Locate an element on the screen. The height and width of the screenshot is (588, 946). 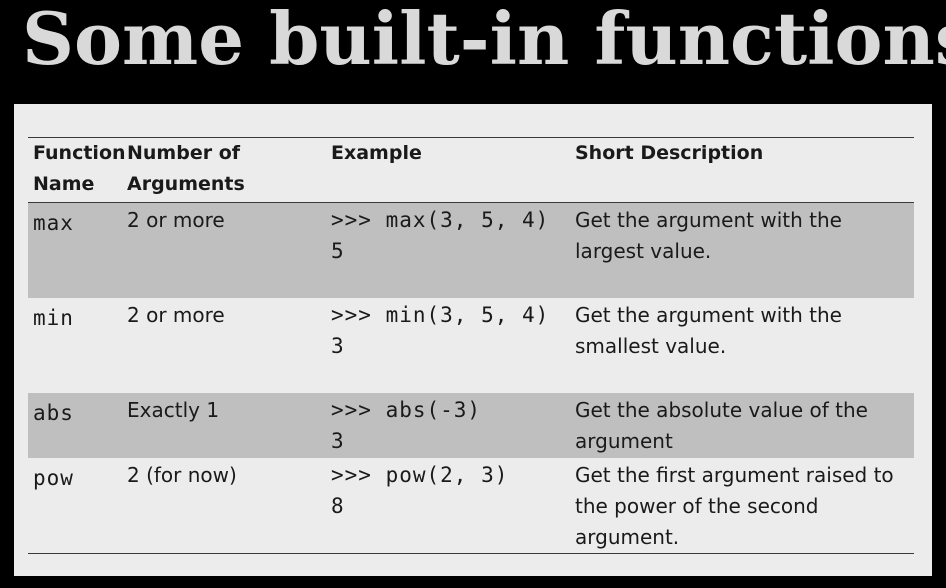
example-cell: >>> min(3, 5, 4) 3 is located at coordinates (448, 345).